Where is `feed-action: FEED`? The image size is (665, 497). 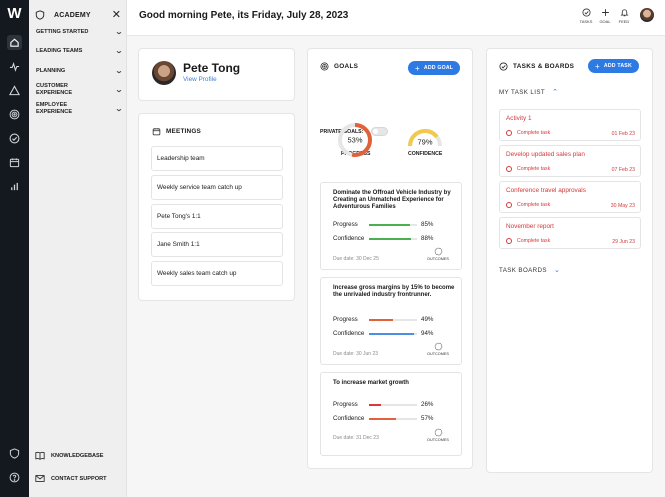
feed-action: FEED is located at coordinates (624, 16).